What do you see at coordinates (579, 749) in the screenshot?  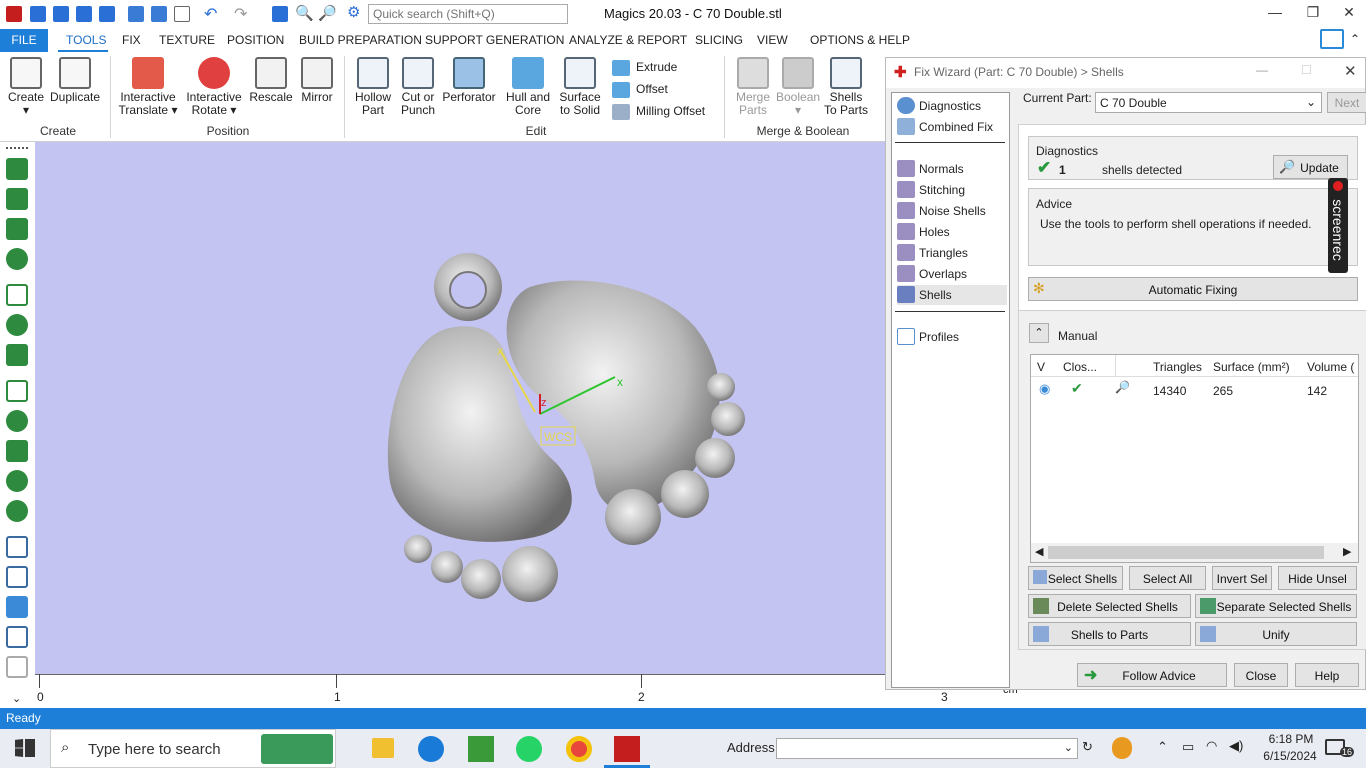 I see `chrome-icon` at bounding box center [579, 749].